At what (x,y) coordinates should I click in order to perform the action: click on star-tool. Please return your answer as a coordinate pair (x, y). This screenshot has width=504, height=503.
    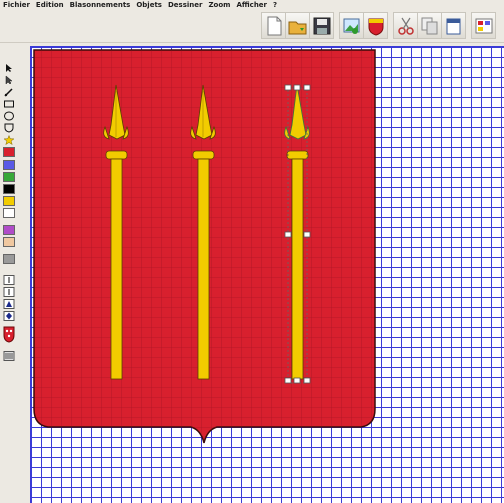
    Looking at the image, I should click on (9, 138).